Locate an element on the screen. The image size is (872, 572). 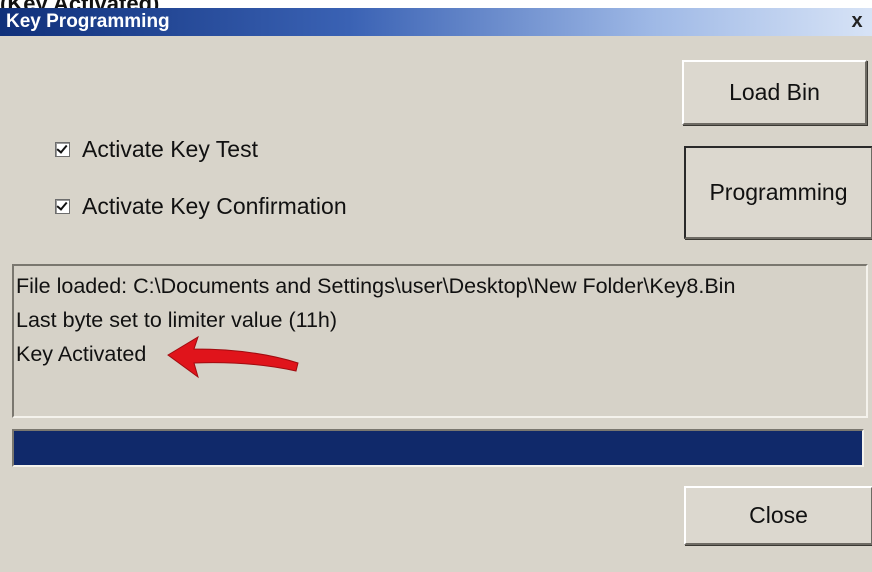
progress-fill is located at coordinates (438, 448).